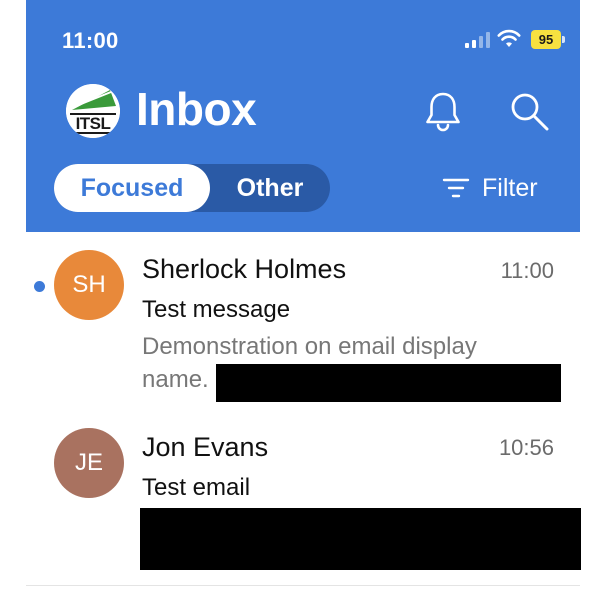 Image resolution: width=591 pixels, height=600 pixels. I want to click on tab-other: Other, so click(270, 188).